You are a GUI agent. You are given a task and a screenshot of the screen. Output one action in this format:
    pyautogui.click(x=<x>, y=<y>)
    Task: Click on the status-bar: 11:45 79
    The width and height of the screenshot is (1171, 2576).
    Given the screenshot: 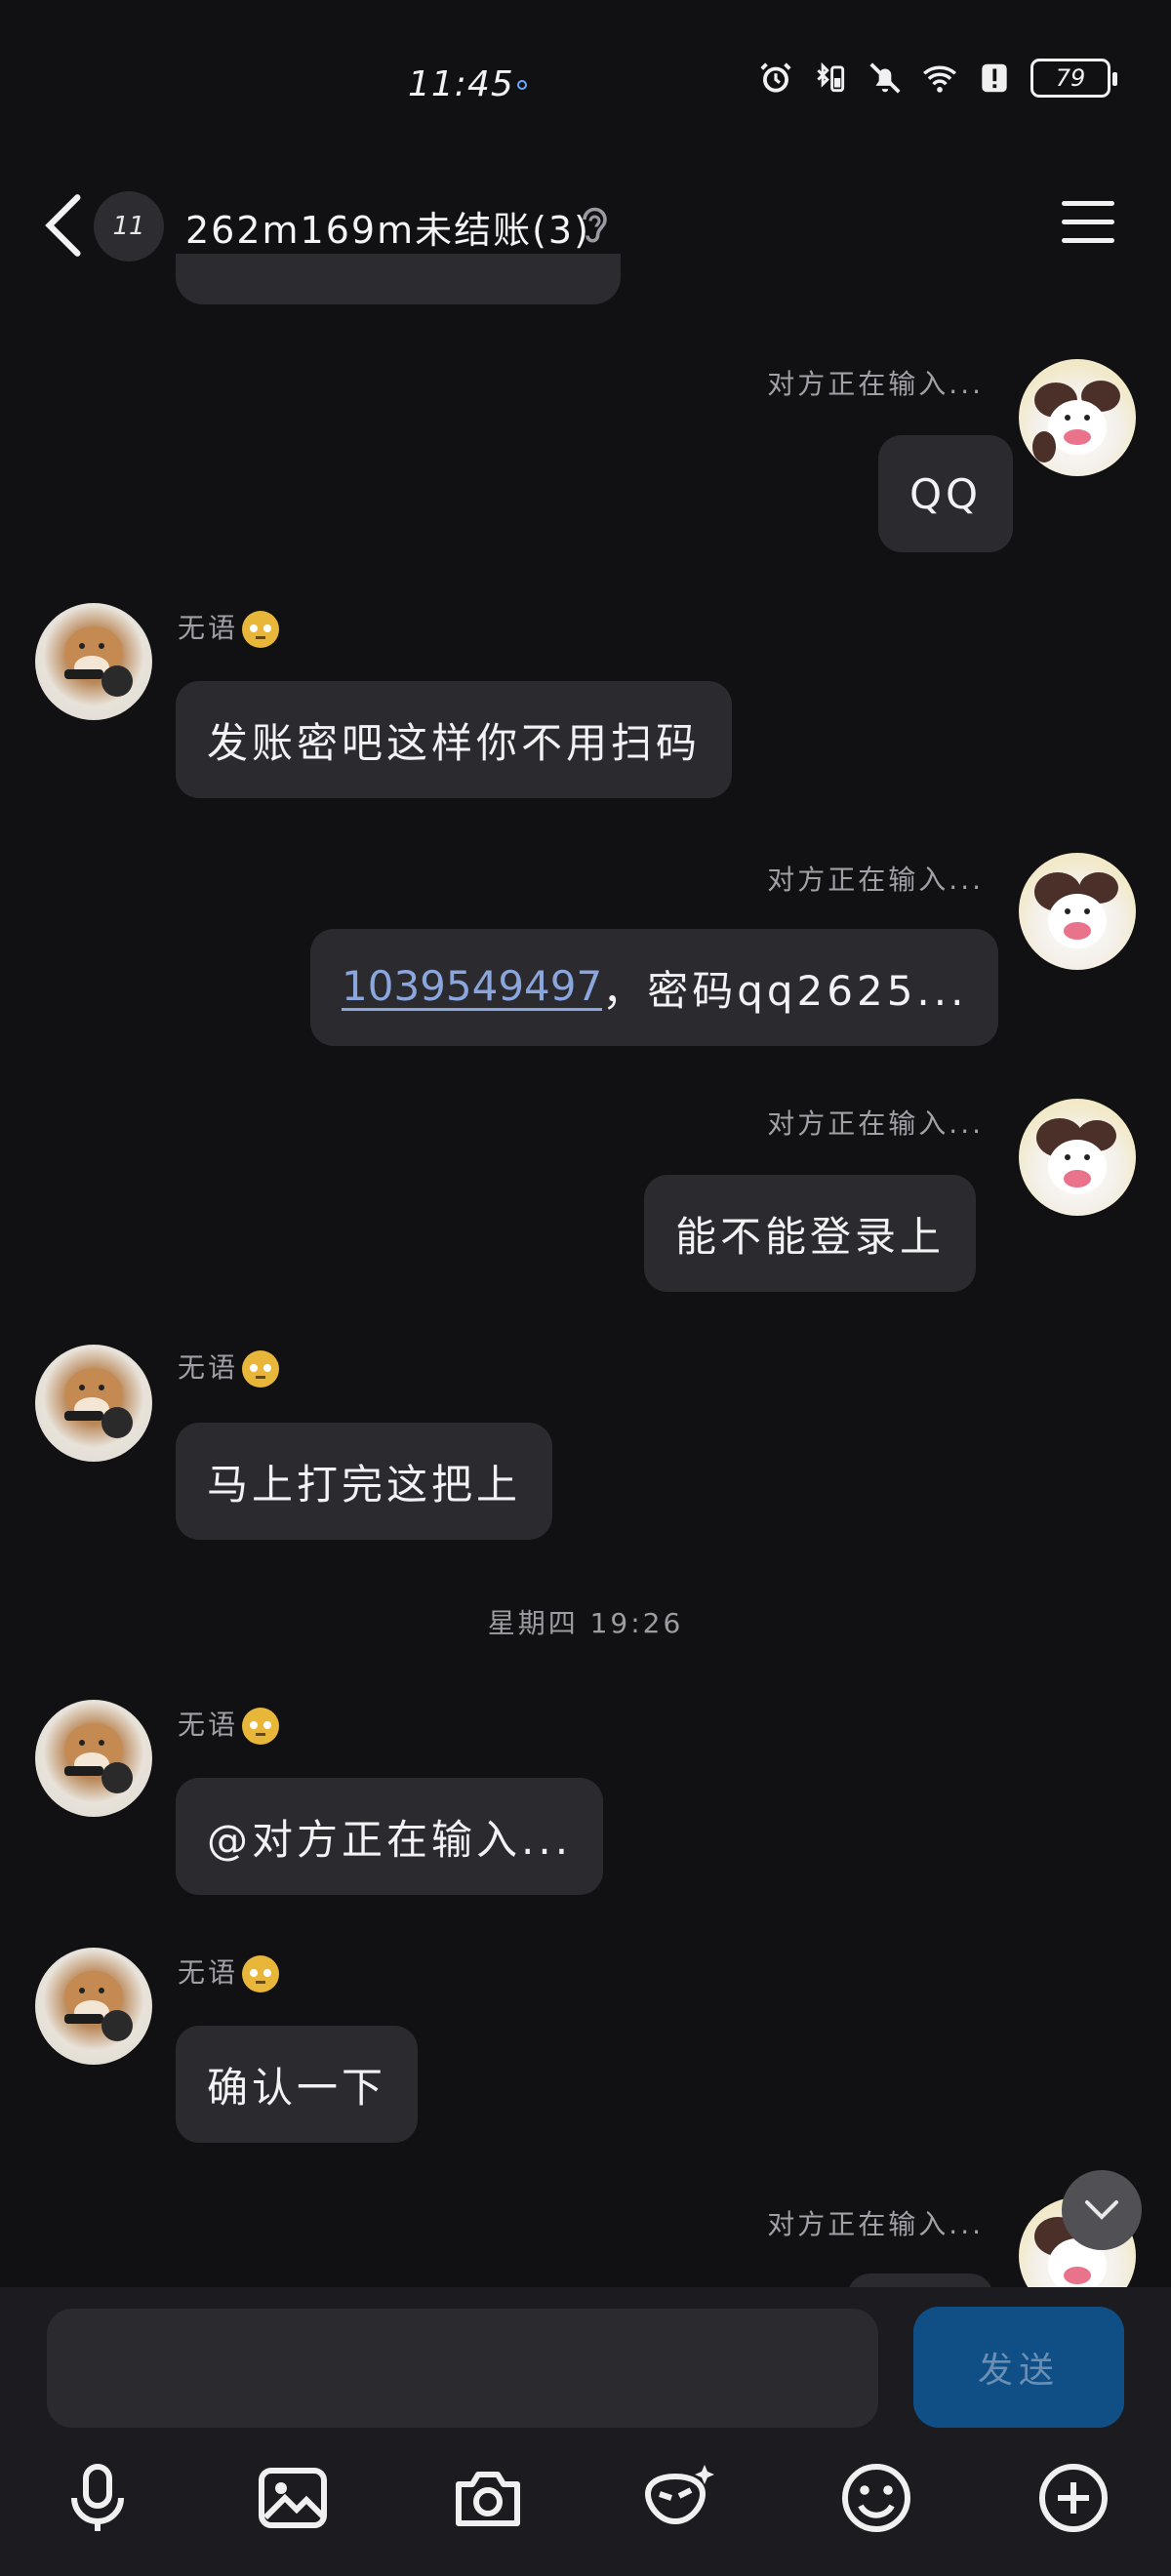 What is the action you would take?
    pyautogui.click(x=585, y=88)
    